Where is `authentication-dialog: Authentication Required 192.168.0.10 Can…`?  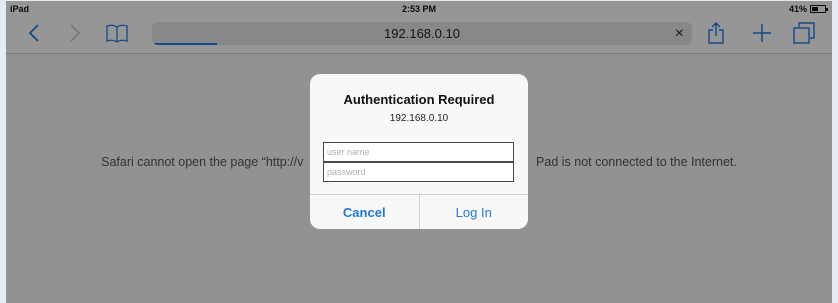
authentication-dialog: Authentication Required 192.168.0.10 Can… is located at coordinates (419, 151).